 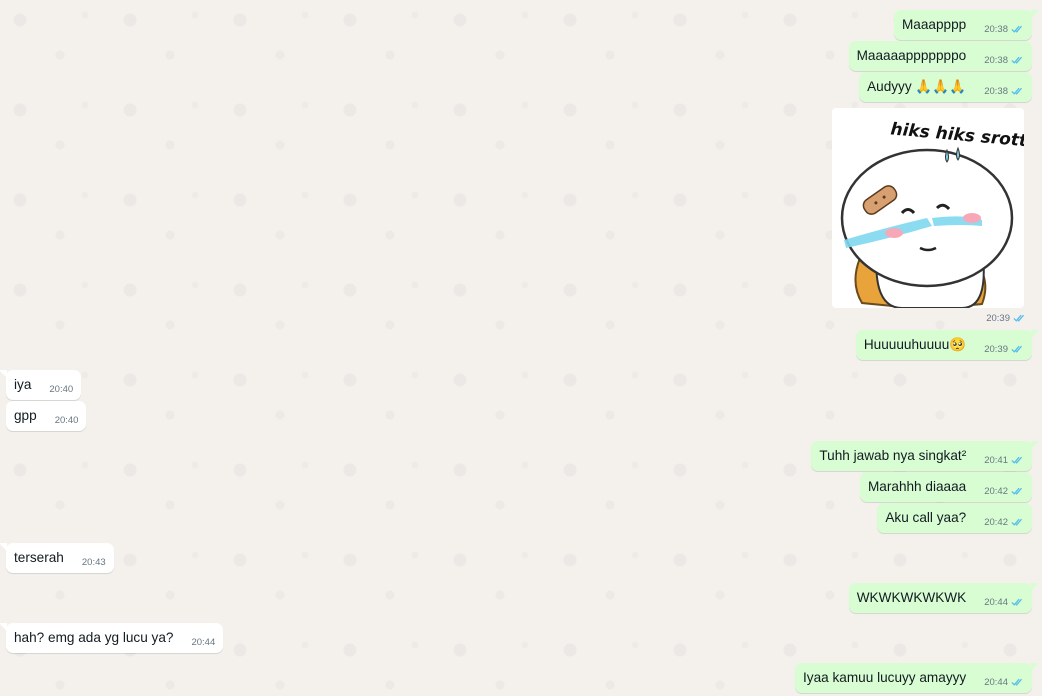 I want to click on message-text: Audyyy 🙏🙏🙏, so click(x=917, y=86).